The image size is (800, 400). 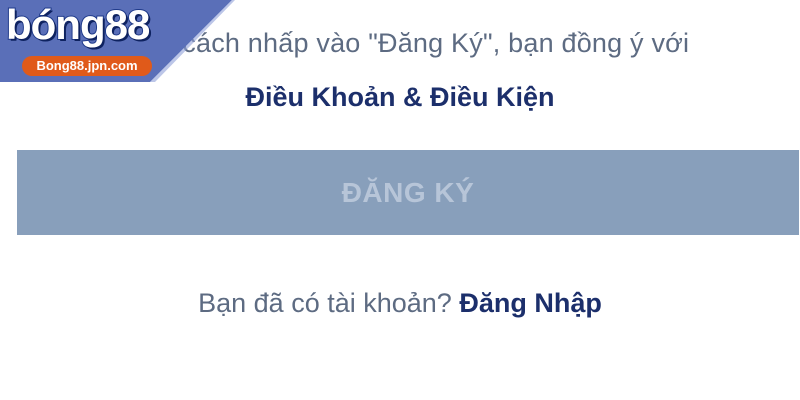 I want to click on have-account-text: Bạn đã có tài khoản?, so click(x=325, y=303).